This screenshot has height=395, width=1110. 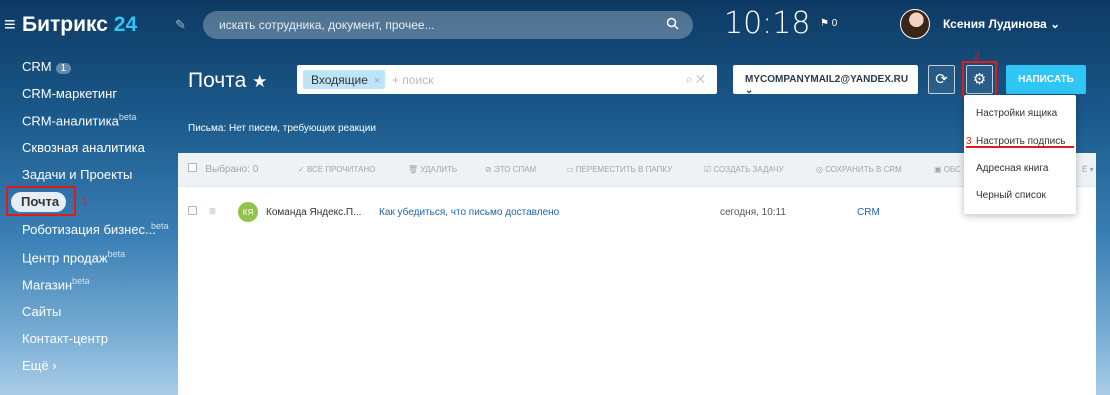 I want to click on step-number-2: 2, so click(x=977, y=56).